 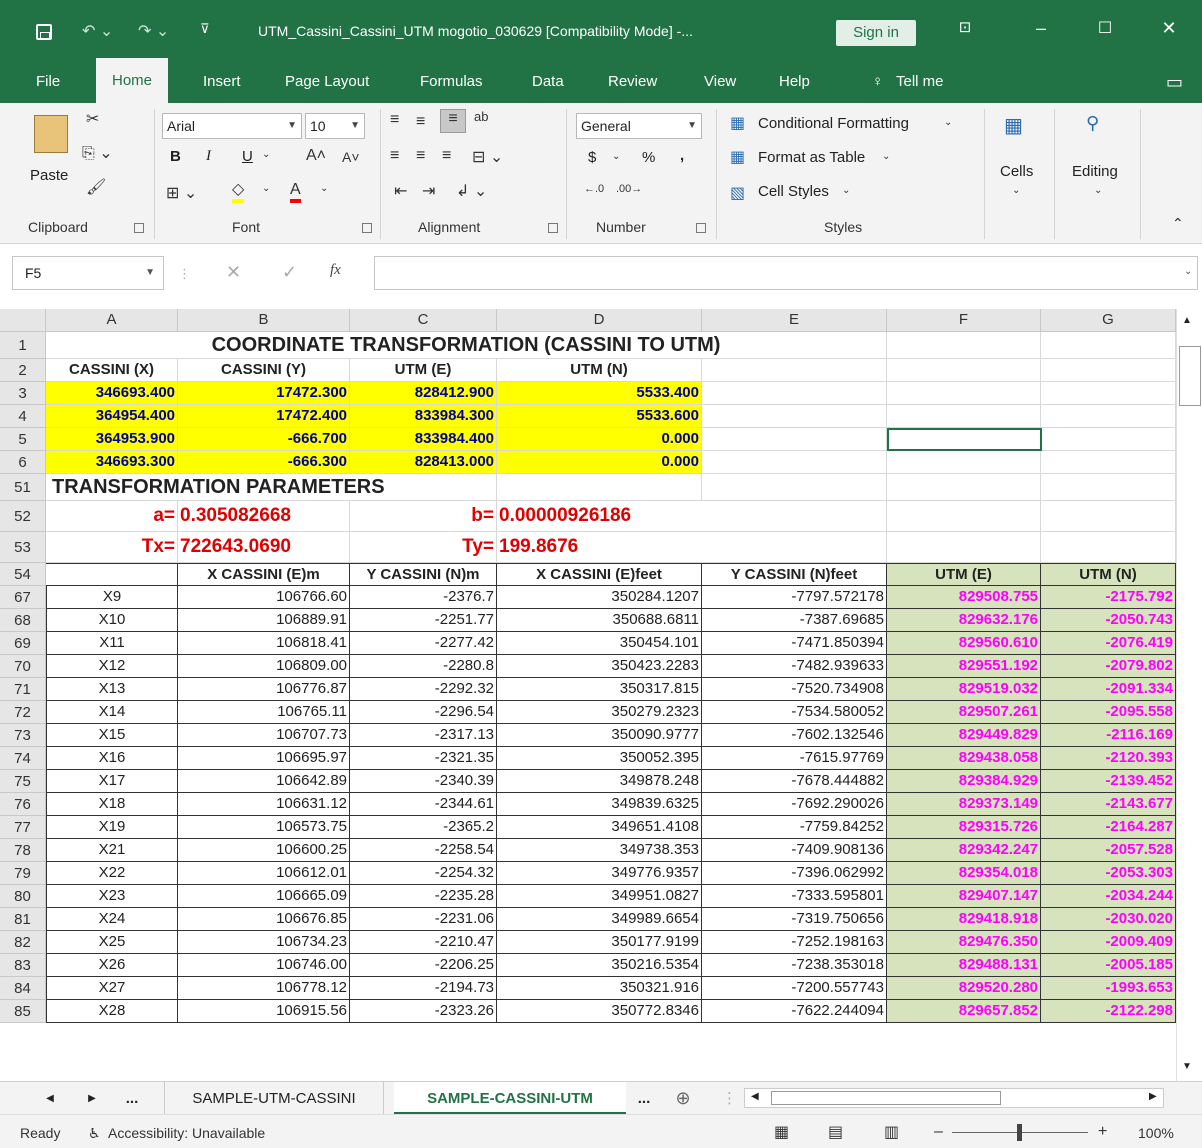 What do you see at coordinates (599, 393) in the screenshot?
I see `coordinate-cell: 5533.400` at bounding box center [599, 393].